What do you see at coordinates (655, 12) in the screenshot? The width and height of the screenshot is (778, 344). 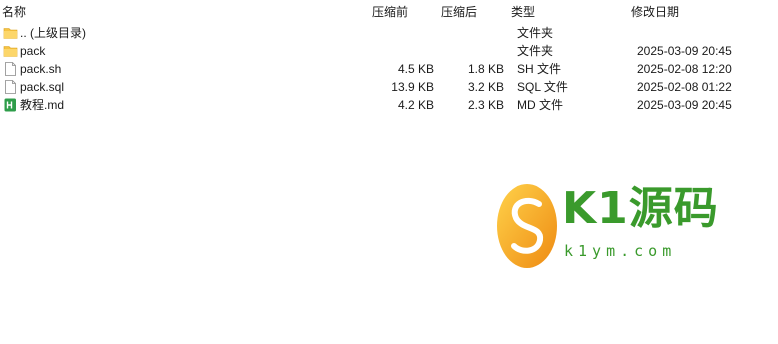 I see `column-header-modified: 修改日期` at bounding box center [655, 12].